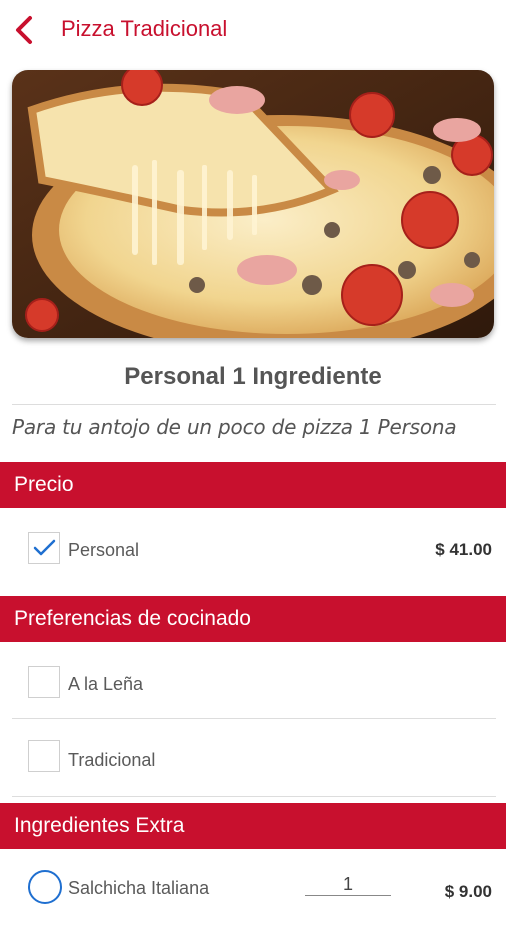 The image size is (506, 926). What do you see at coordinates (253, 760) in the screenshot?
I see `option-tradicional: Tradicional` at bounding box center [253, 760].